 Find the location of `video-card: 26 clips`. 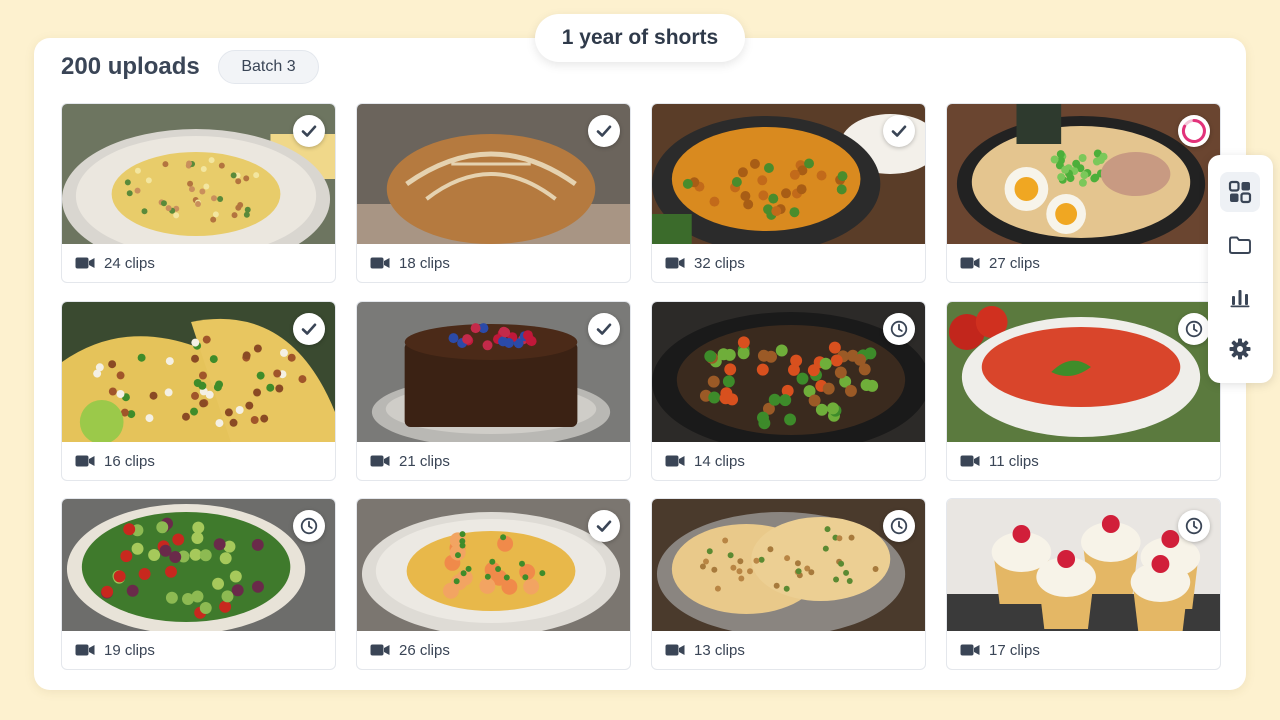

video-card: 26 clips is located at coordinates (493, 584).